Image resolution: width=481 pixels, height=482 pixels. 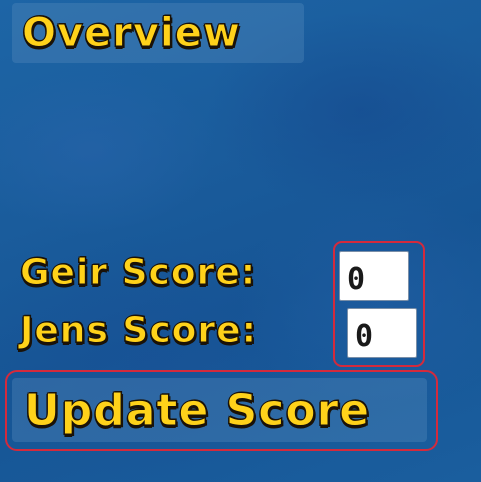 I want to click on geir-score-input, so click(x=374, y=276).